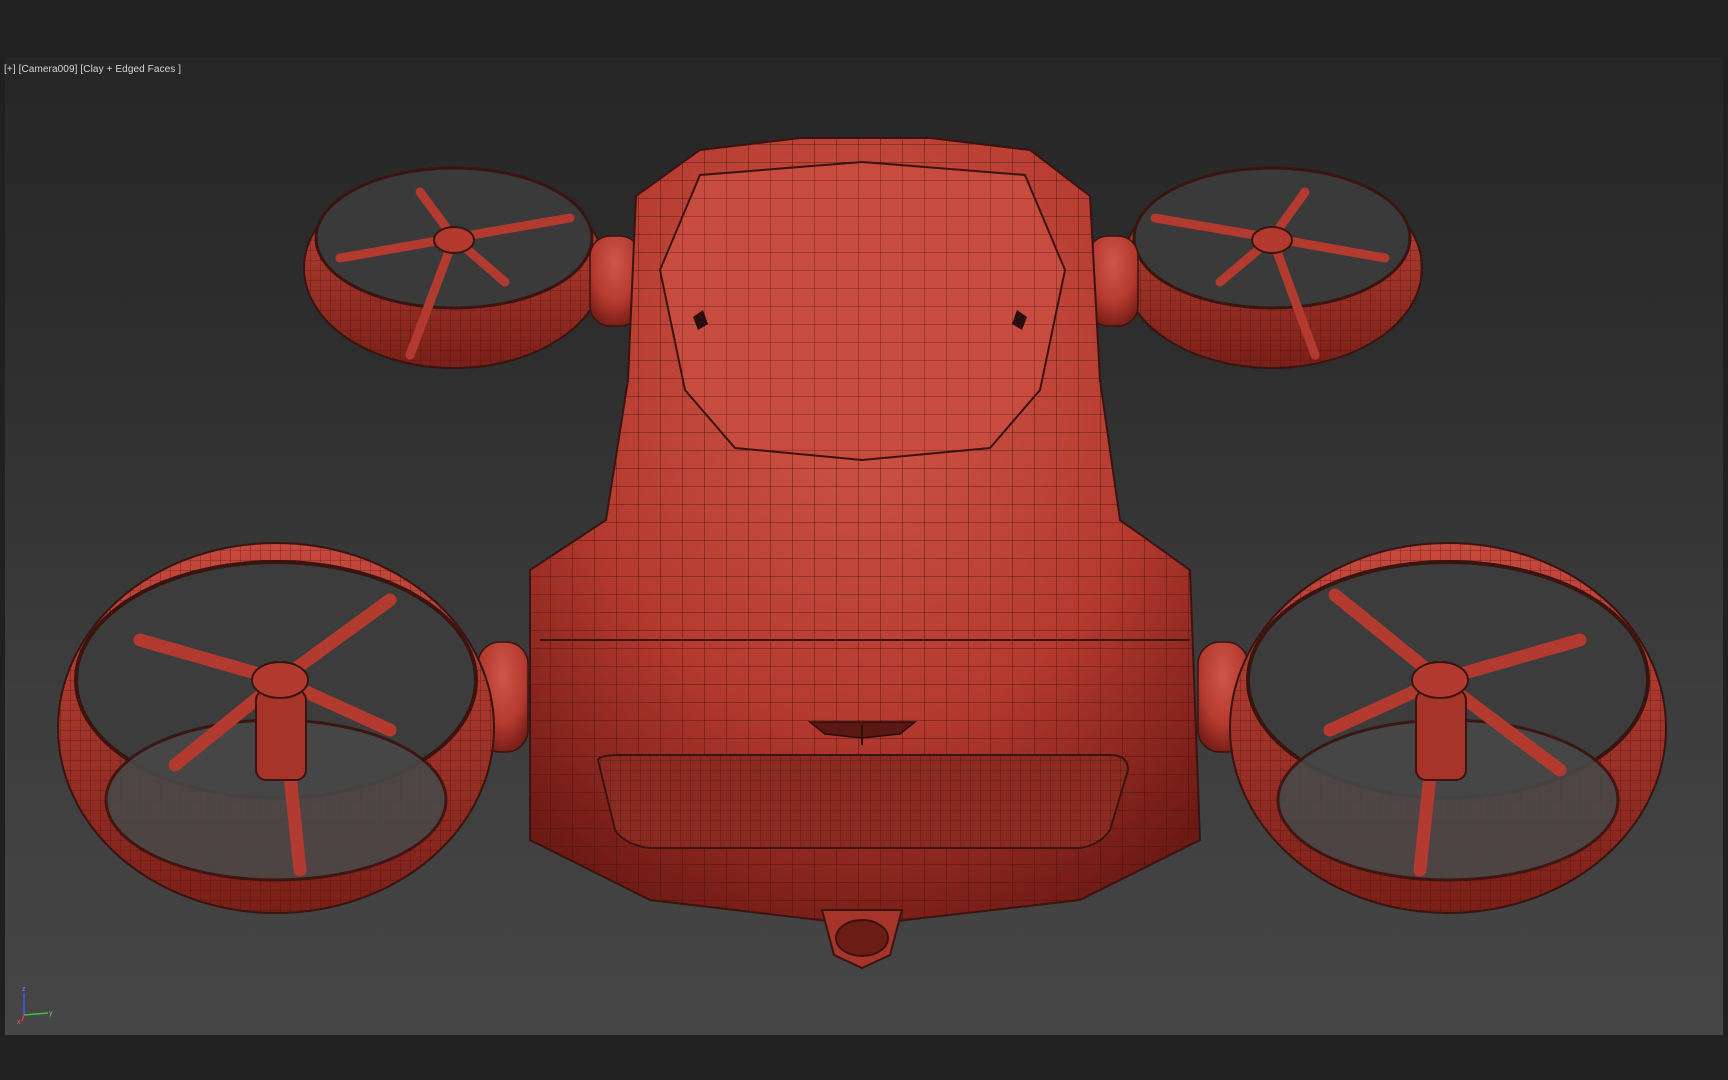 The image size is (1728, 1080). What do you see at coordinates (19, 1022) in the screenshot?
I see `x-axis-label: x` at bounding box center [19, 1022].